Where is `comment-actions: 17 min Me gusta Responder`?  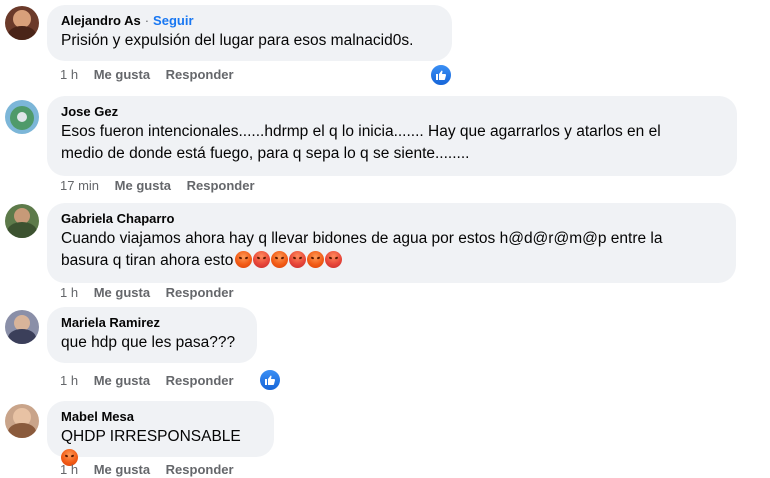
comment-actions: 17 min Me gusta Responder is located at coordinates (163, 186).